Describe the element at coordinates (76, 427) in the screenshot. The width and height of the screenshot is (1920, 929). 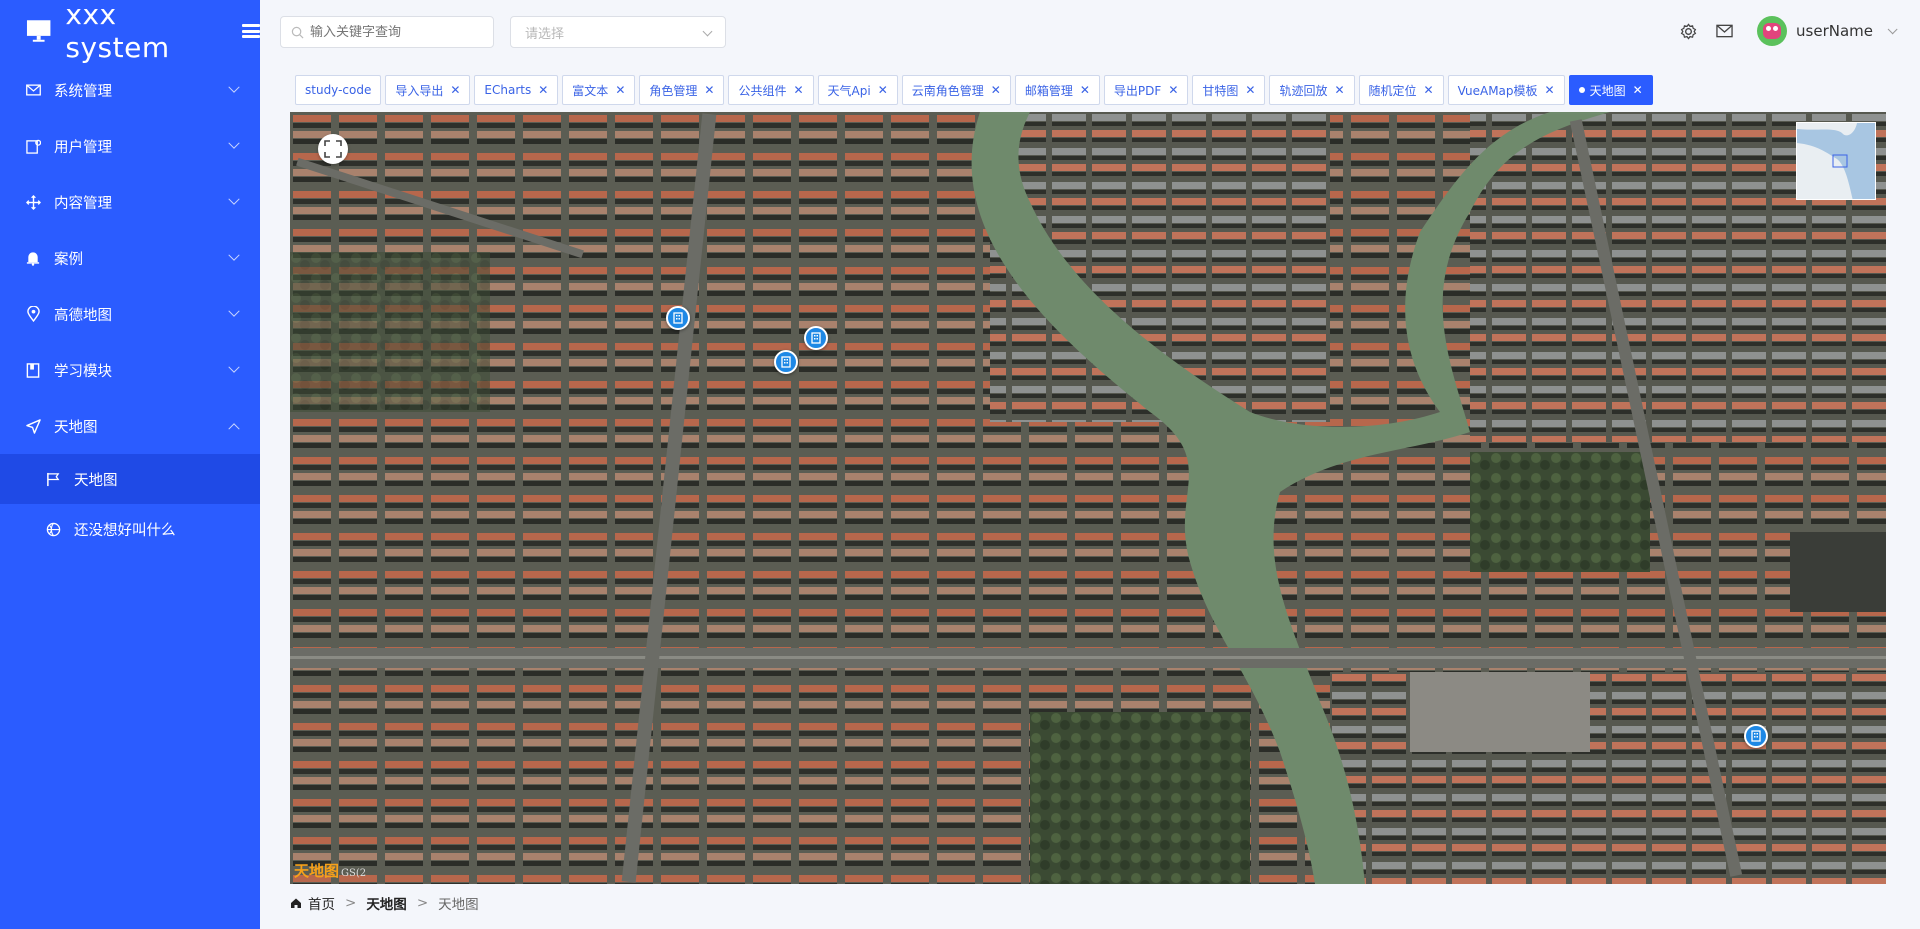
I see `sidebar-item-label: 天地图` at that location.